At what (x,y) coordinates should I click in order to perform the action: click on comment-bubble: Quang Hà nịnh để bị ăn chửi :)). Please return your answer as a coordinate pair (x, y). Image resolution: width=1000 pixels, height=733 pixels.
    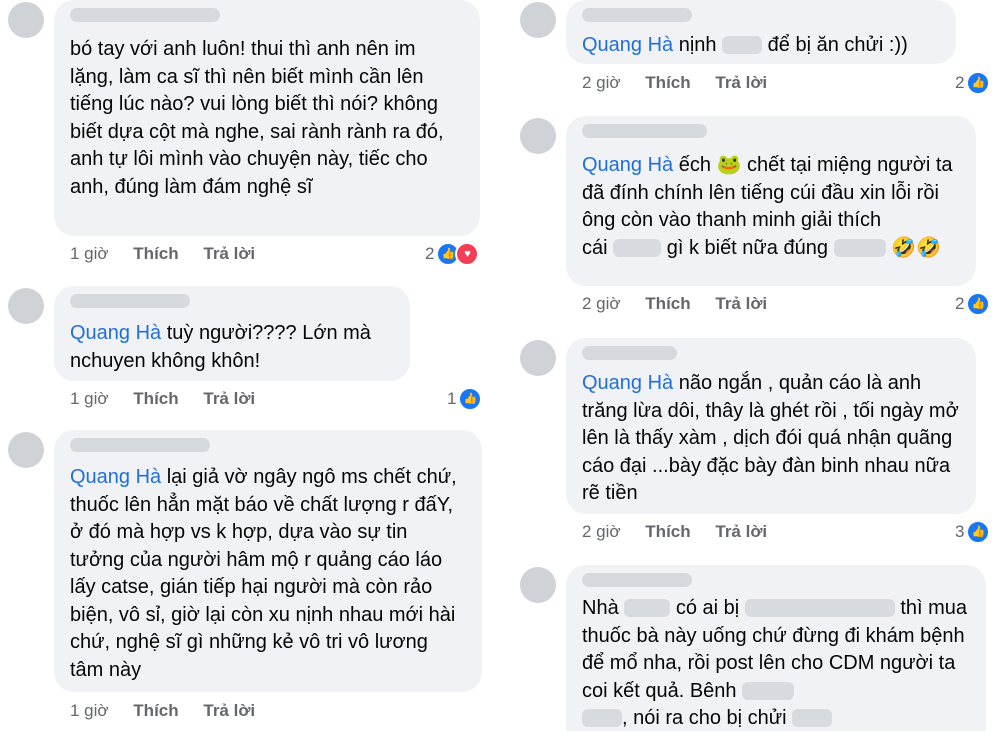
    Looking at the image, I should click on (761, 32).